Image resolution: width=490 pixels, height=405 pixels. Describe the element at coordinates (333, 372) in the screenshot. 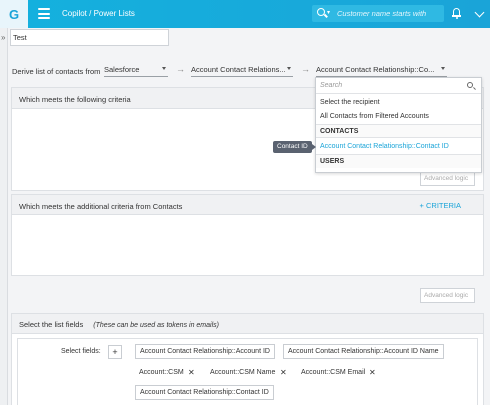

I see `field-item: Account::CSM Email` at that location.